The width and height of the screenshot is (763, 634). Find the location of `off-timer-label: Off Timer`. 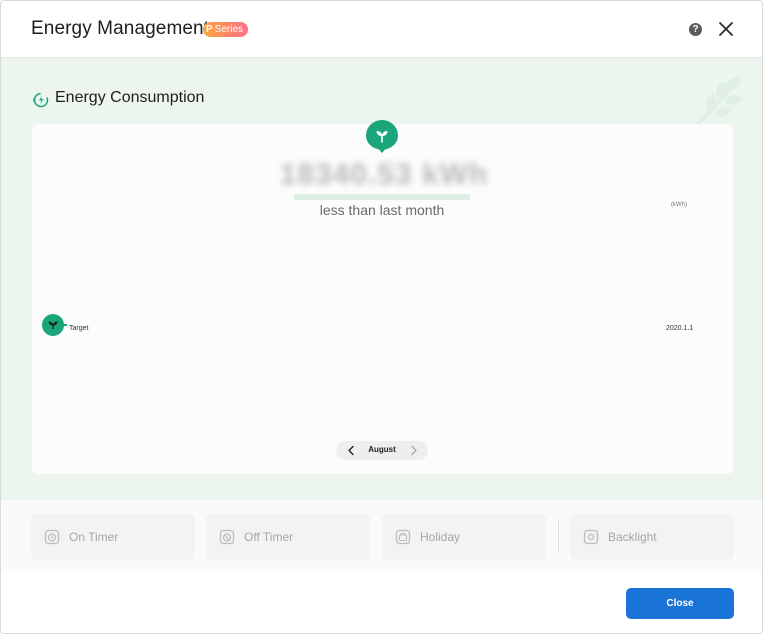

off-timer-label: Off Timer is located at coordinates (269, 537).